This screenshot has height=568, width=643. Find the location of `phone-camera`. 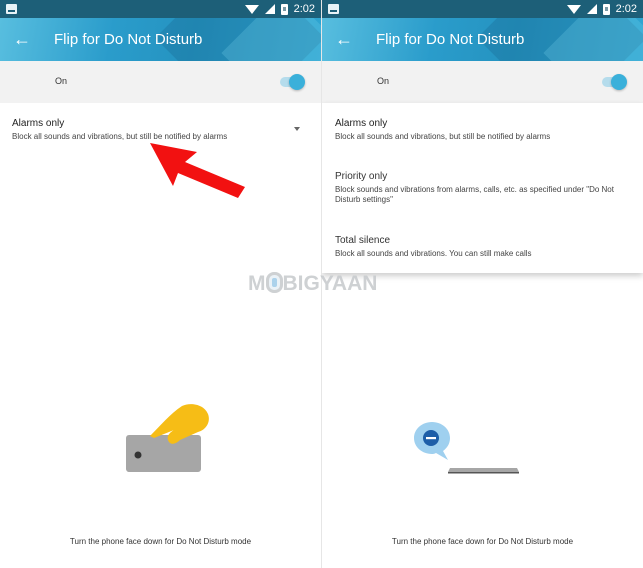

phone-camera is located at coordinates (138, 455).